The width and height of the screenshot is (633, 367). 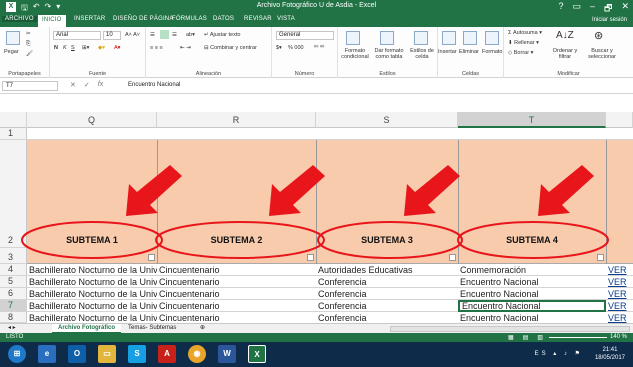 What do you see at coordinates (305, 35) in the screenshot?
I see `number-format-select: General` at bounding box center [305, 35].